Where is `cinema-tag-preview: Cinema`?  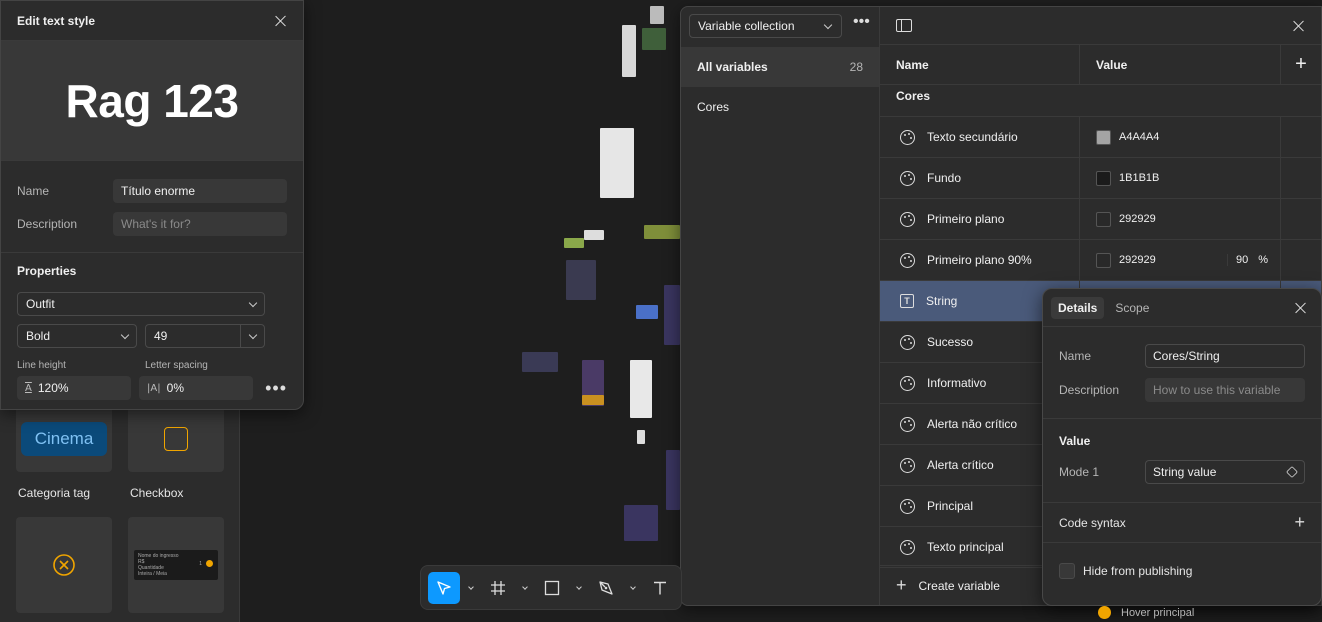 cinema-tag-preview: Cinema is located at coordinates (64, 439).